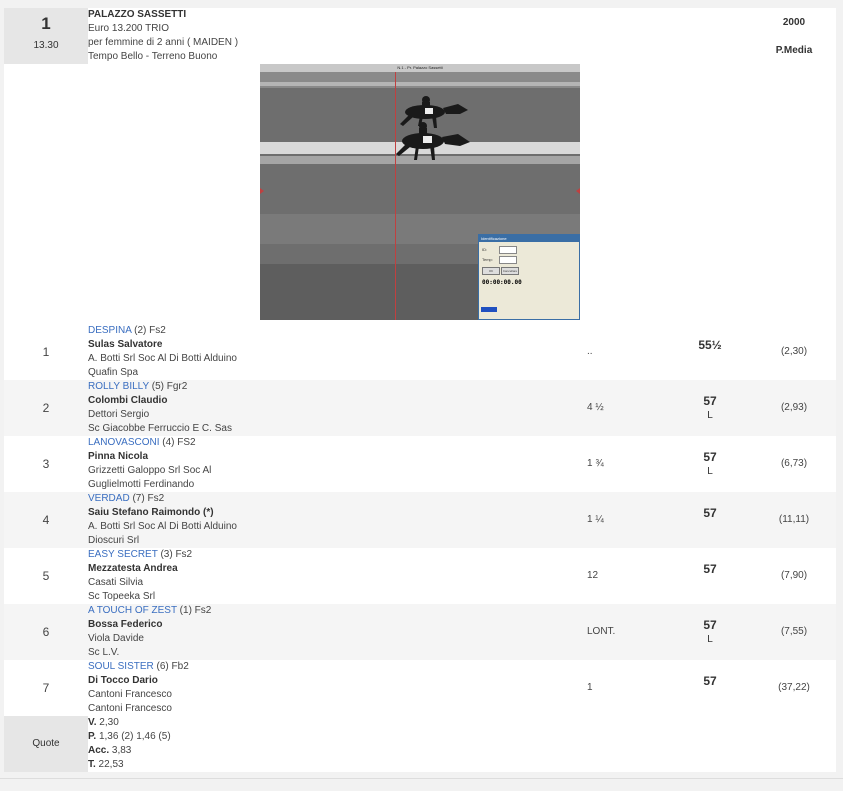  Describe the element at coordinates (601, 631) in the screenshot. I see `distance-margin: LONT.` at that location.